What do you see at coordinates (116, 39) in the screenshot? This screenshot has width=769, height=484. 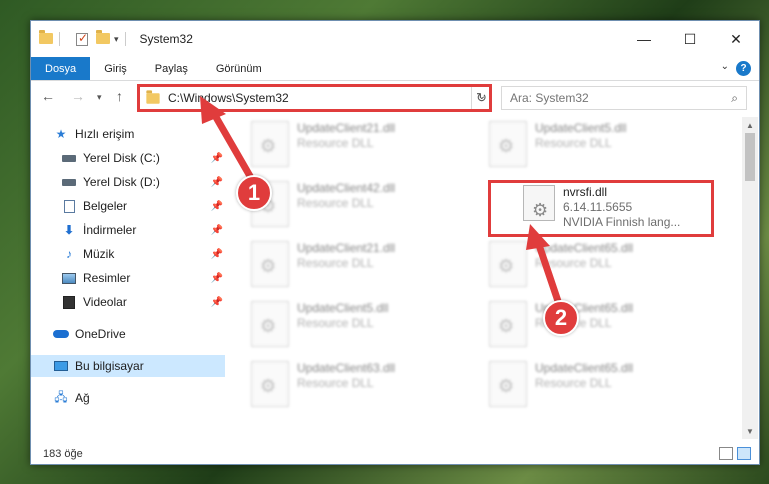 I see `customize-toolbar-icon: ▾` at bounding box center [116, 39].